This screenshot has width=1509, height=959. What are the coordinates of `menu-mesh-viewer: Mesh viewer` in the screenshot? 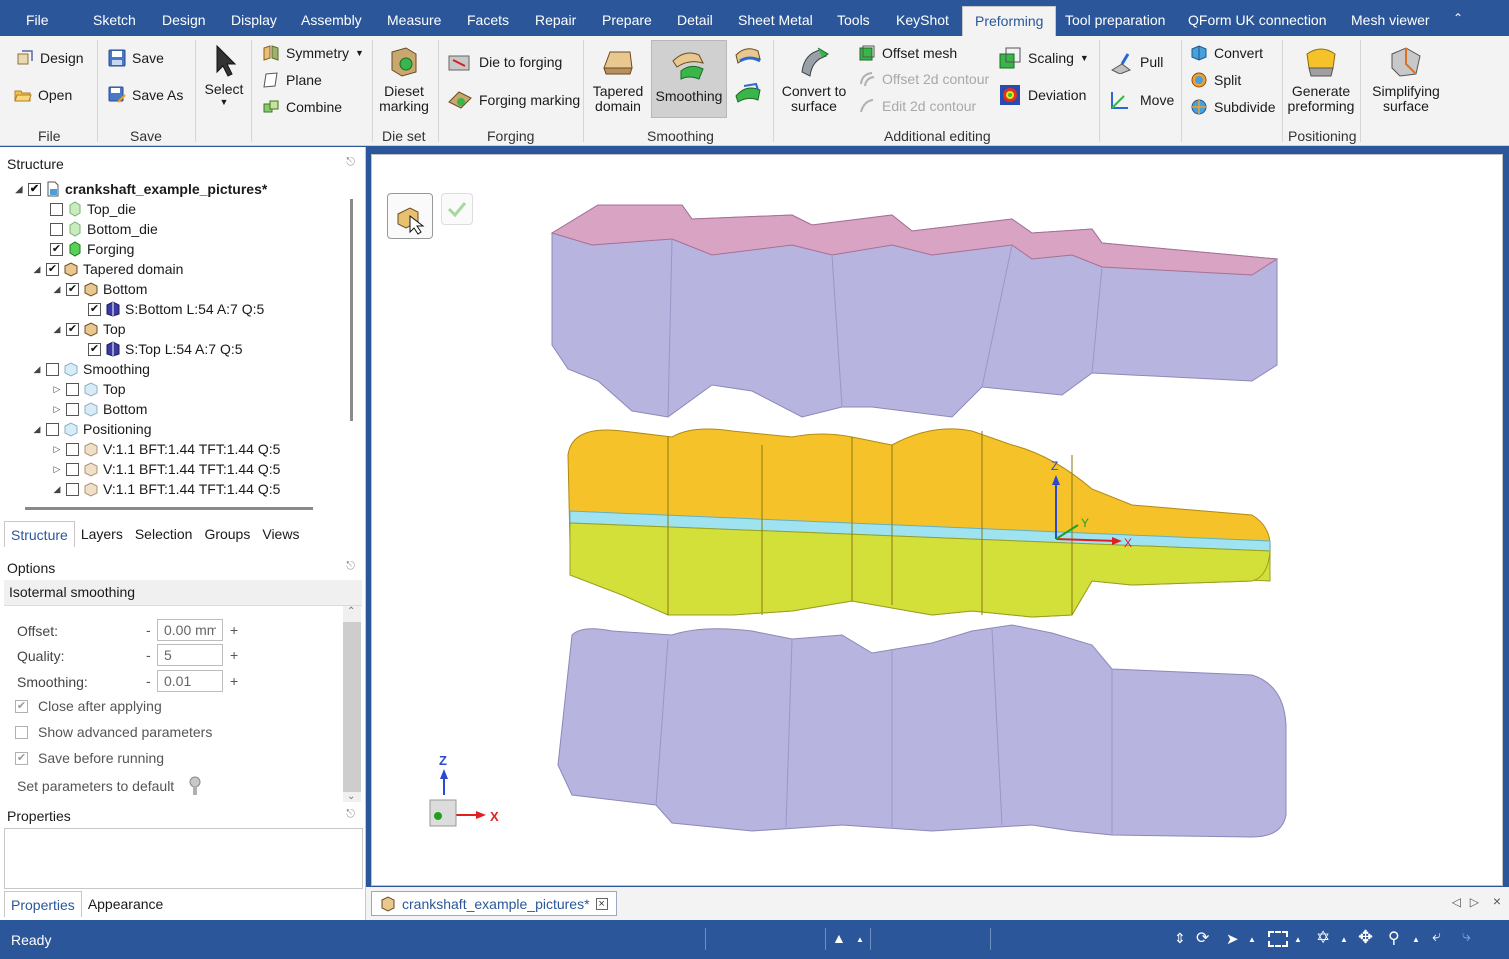 It's located at (1390, 18).